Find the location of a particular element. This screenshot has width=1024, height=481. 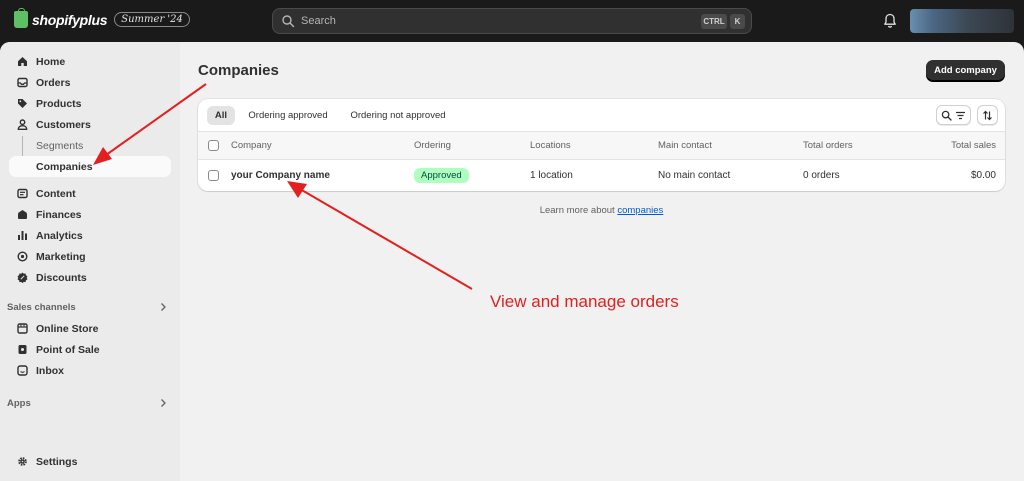

sidebar-item-label: Inbox is located at coordinates (50, 370).